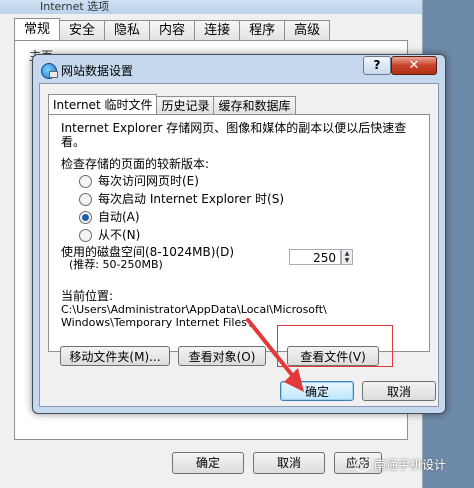 Image resolution: width=474 pixels, height=488 pixels. What do you see at coordinates (87, 296) in the screenshot?
I see `current-location-label: 当前位置:` at bounding box center [87, 296].